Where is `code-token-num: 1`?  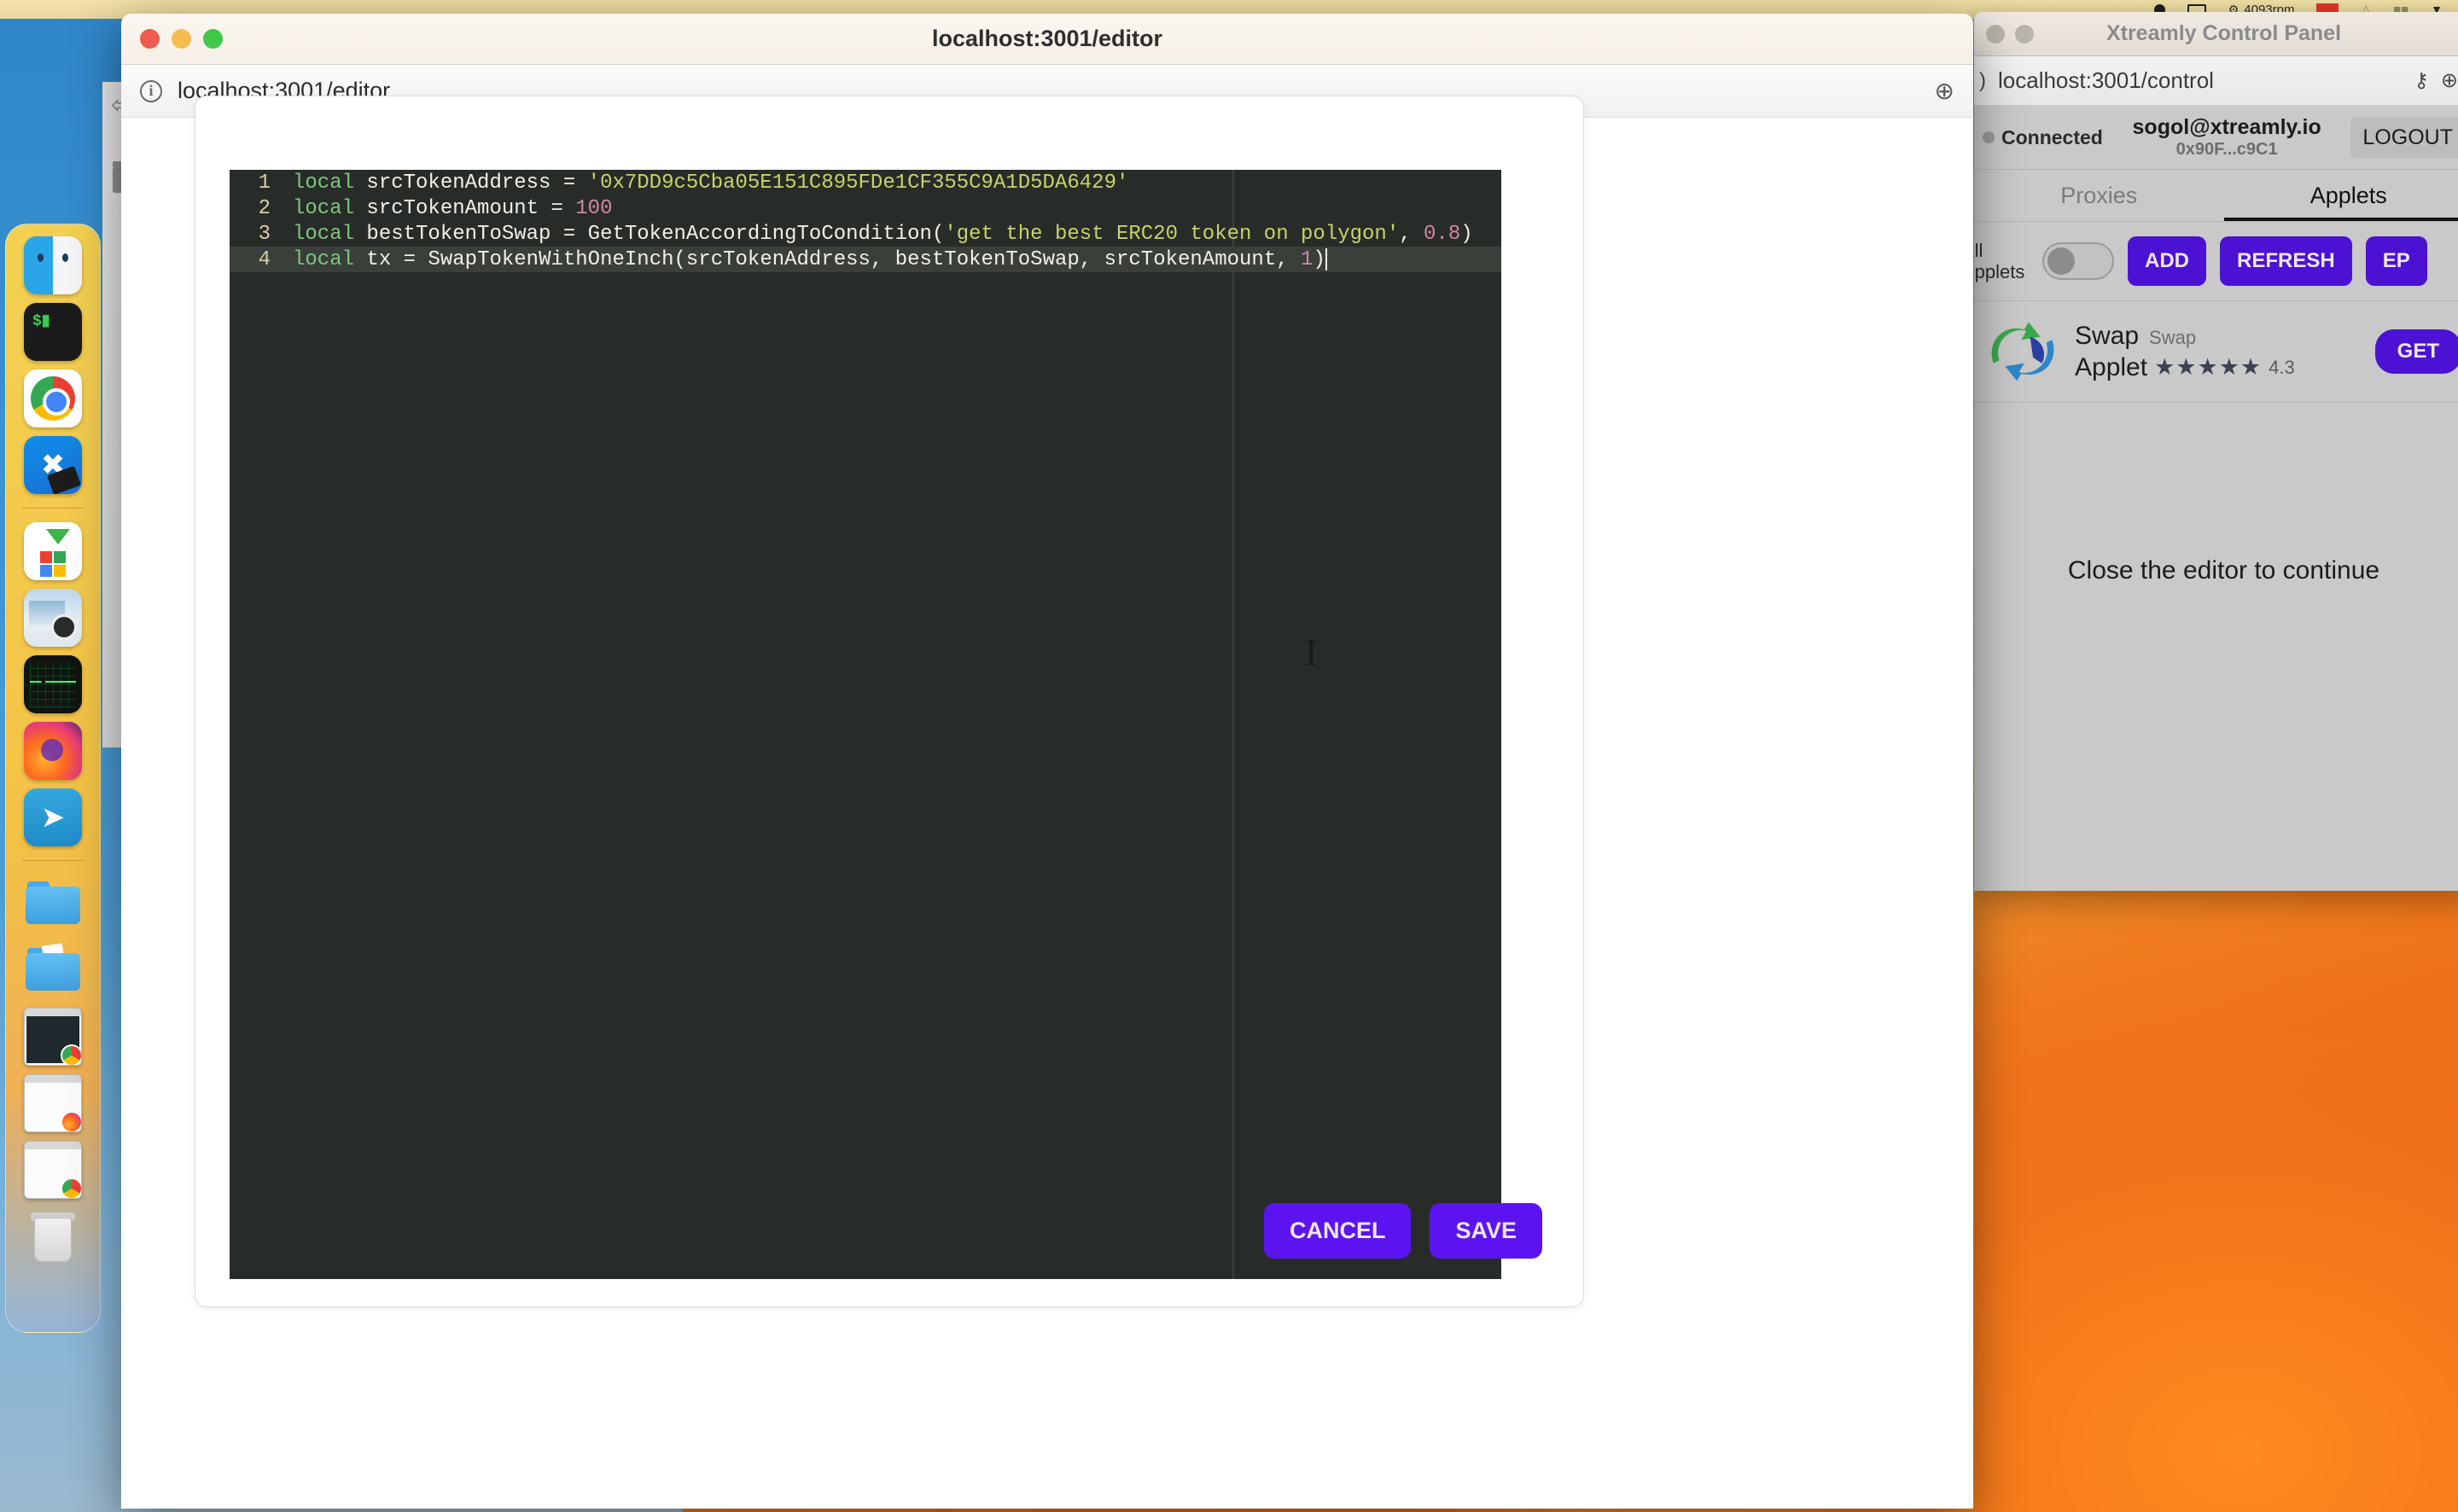
code-token-num: 1 is located at coordinates (1307, 259).